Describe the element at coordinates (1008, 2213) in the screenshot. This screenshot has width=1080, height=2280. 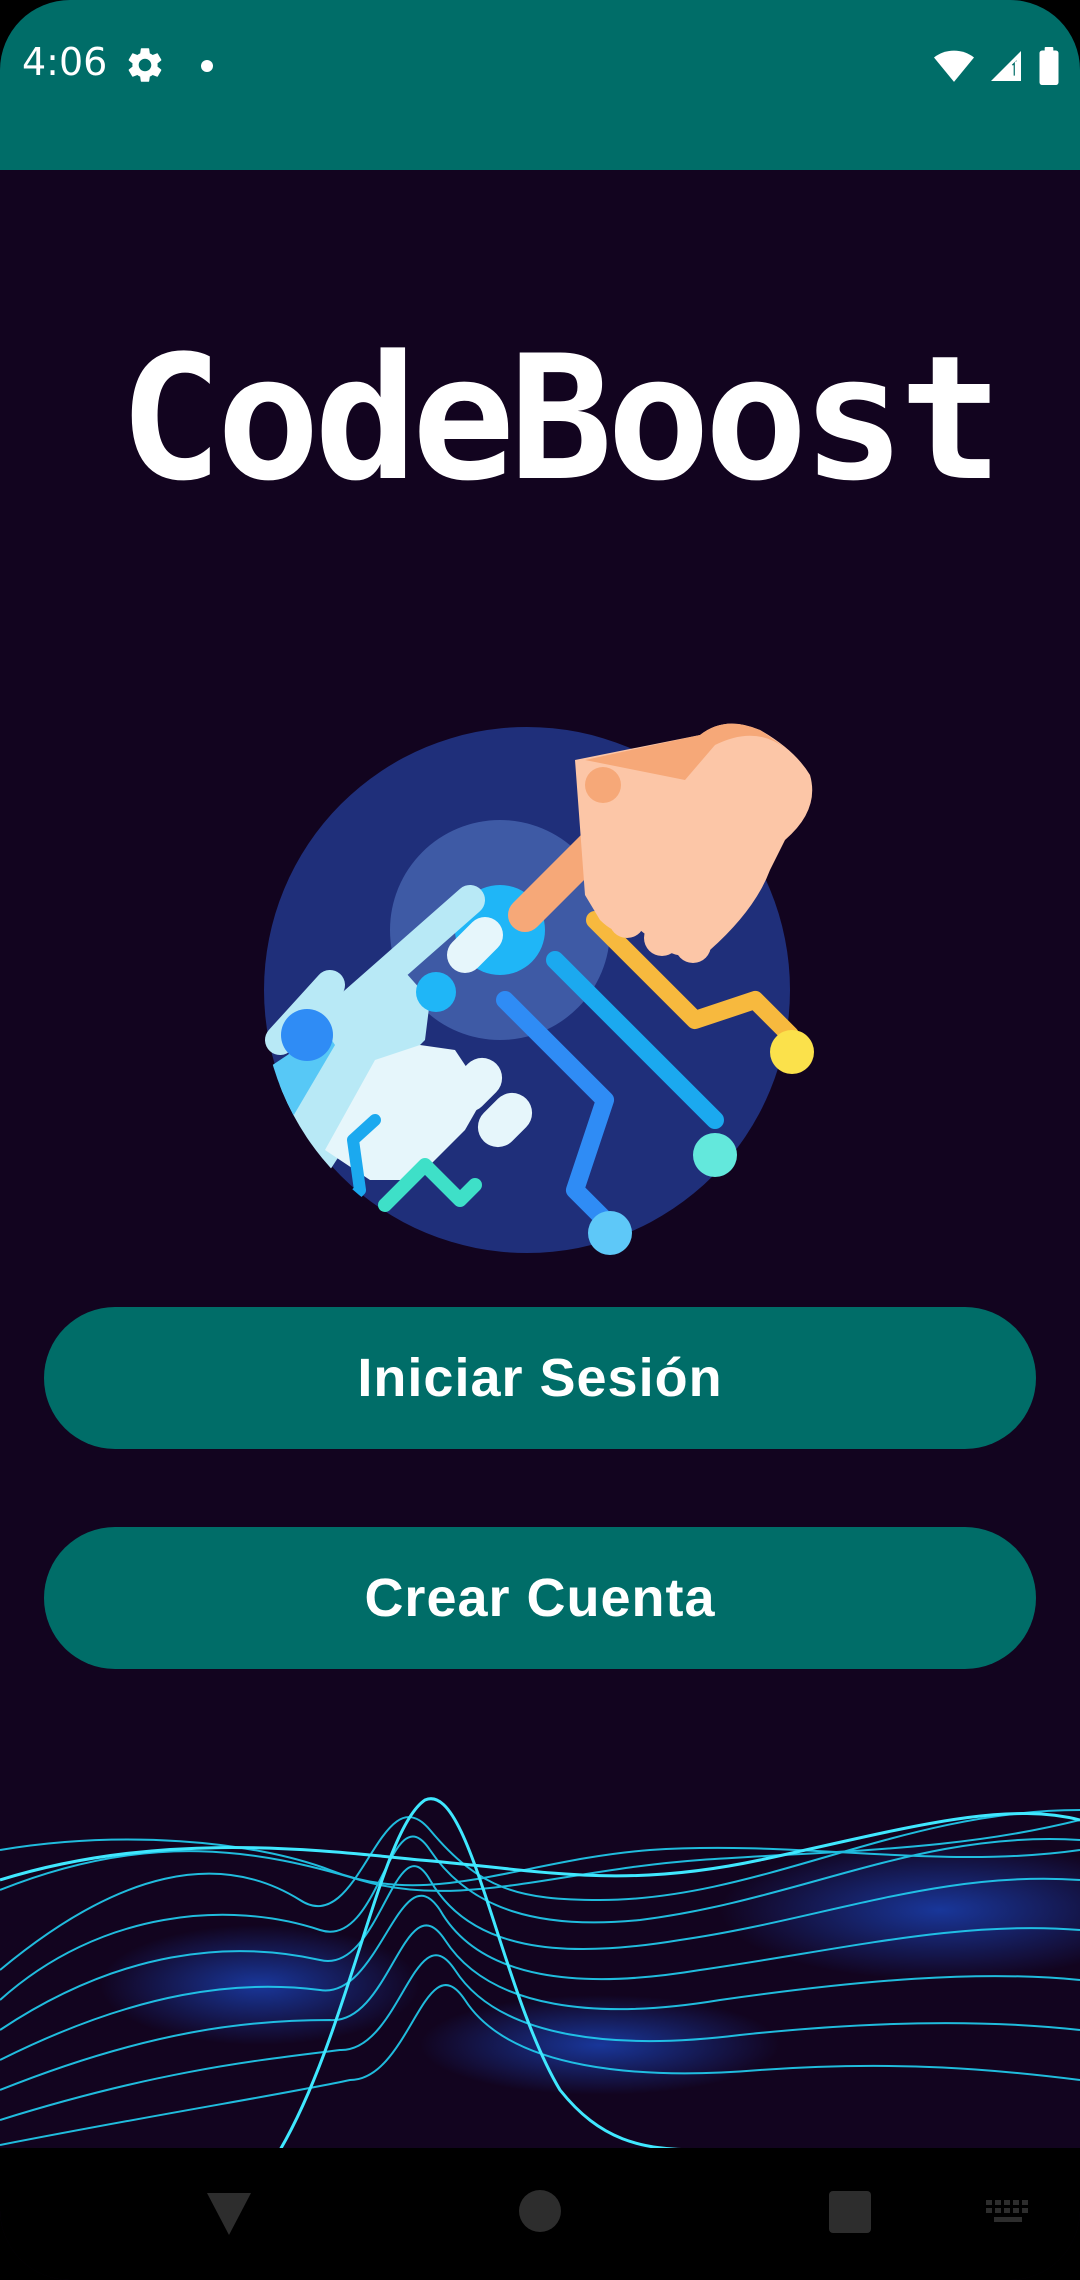
I see `keyboard-icon` at that location.